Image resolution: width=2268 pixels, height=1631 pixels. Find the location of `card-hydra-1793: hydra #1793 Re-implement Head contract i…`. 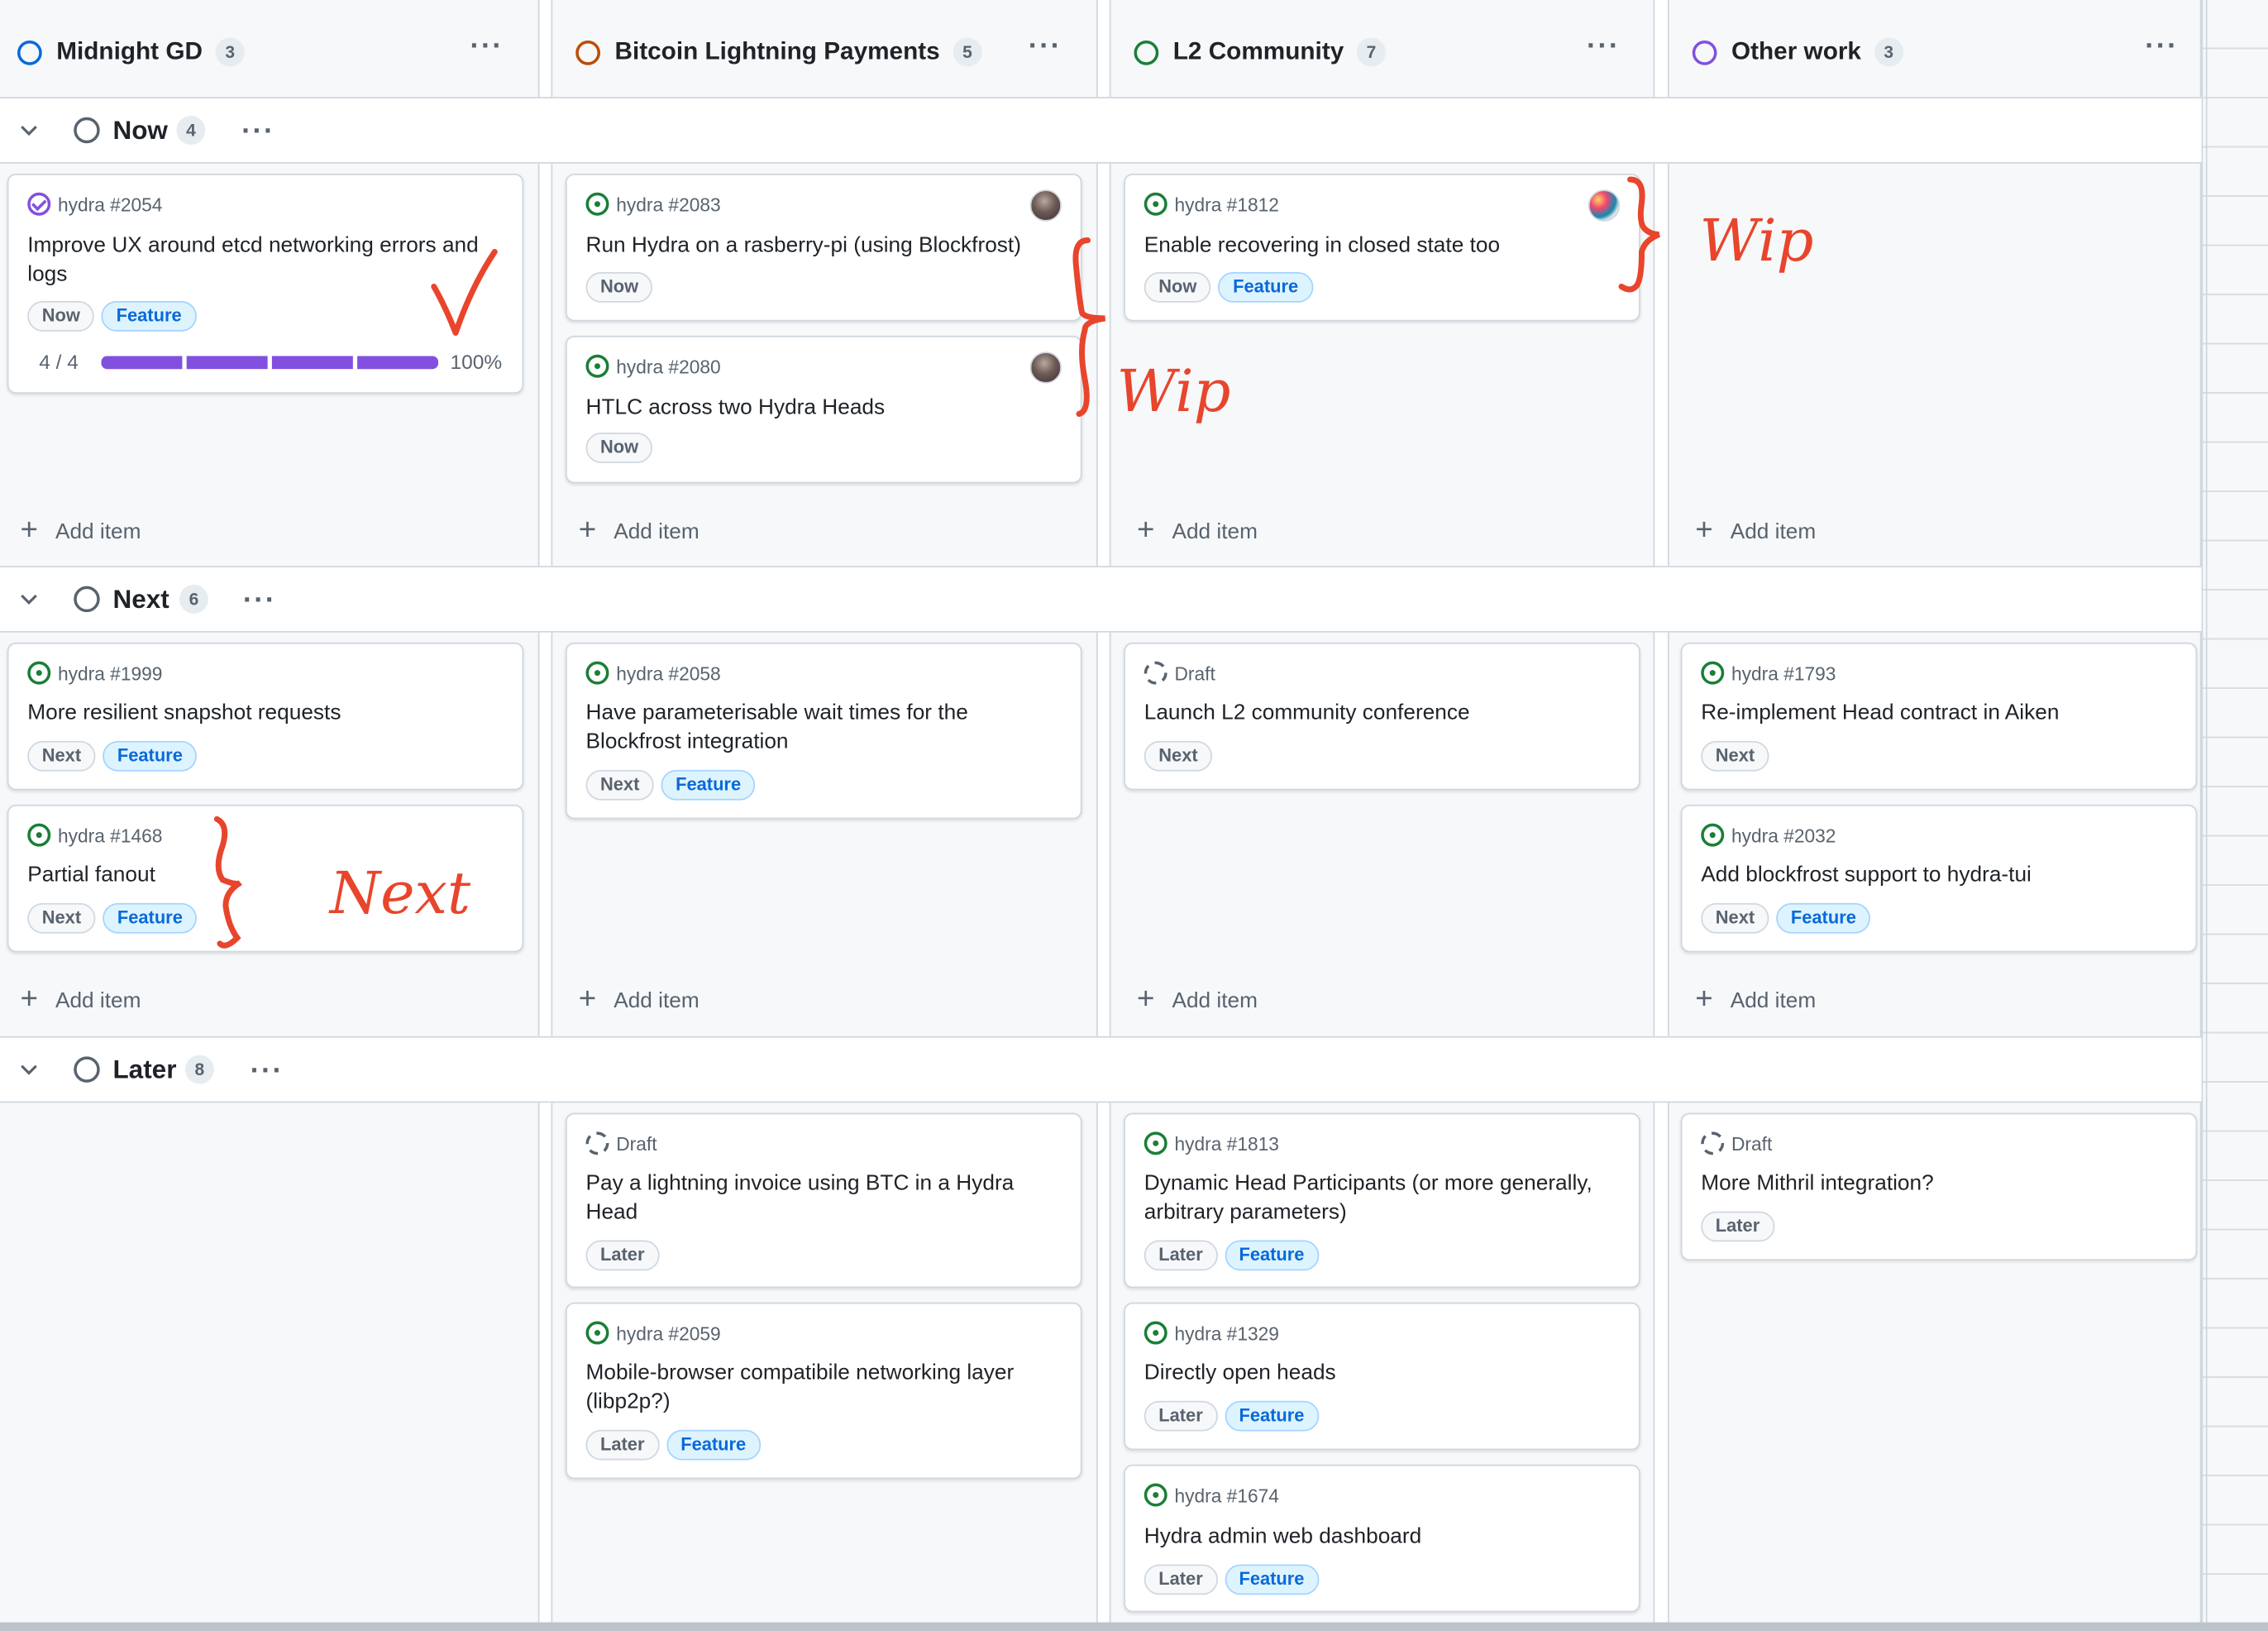

card-hydra-1793: hydra #1793 Re-implement Head contract i… is located at coordinates (1939, 716).